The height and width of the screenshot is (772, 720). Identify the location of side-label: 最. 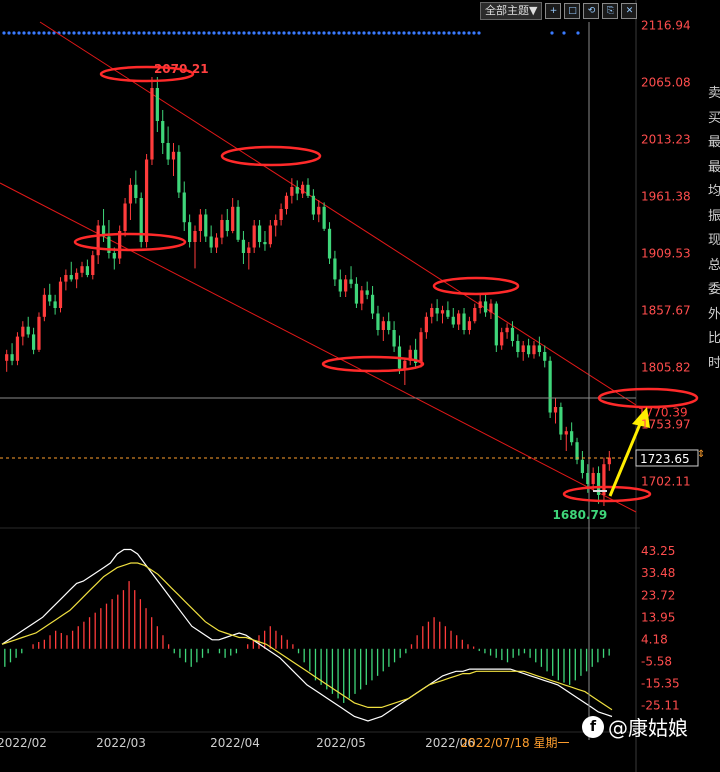
(714, 167).